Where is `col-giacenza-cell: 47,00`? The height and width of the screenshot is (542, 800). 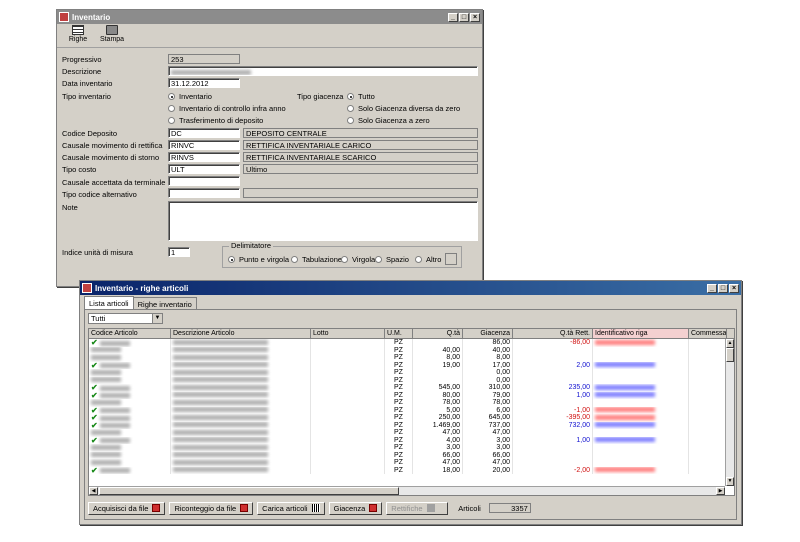
col-giacenza-cell: 47,00 is located at coordinates (488, 463).